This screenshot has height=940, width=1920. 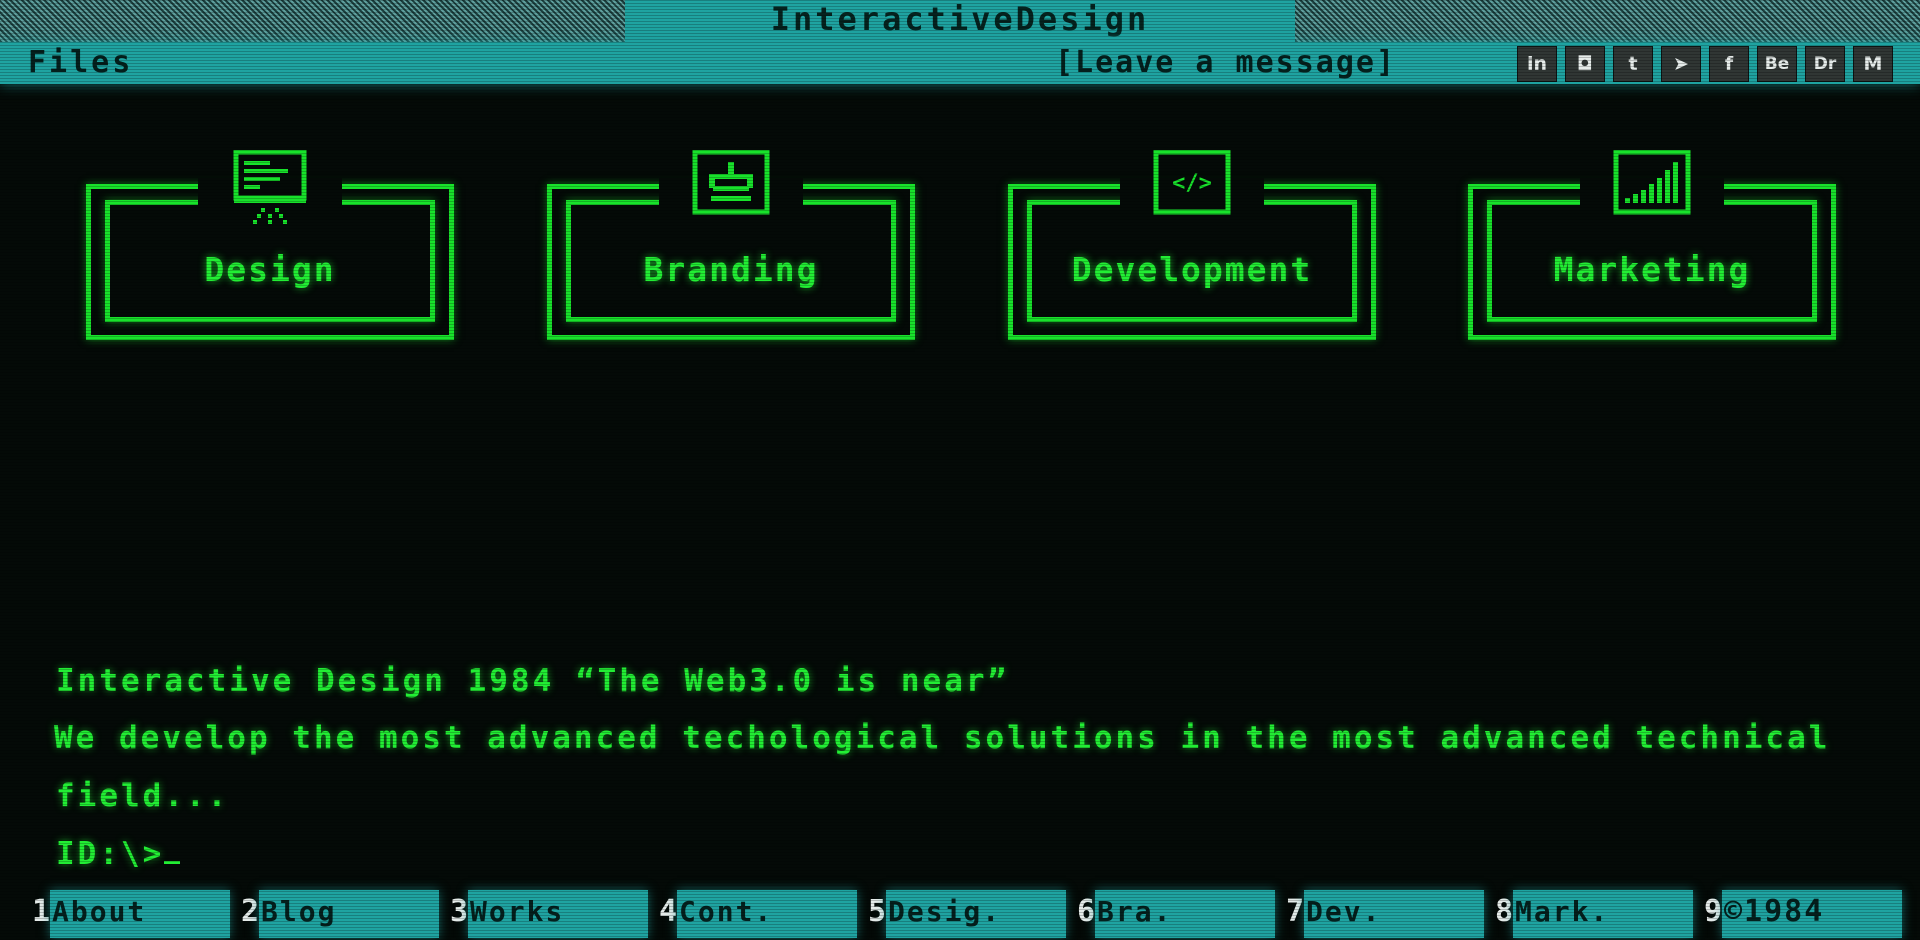 What do you see at coordinates (1812, 914) in the screenshot?
I see `fkey-label: ©1984` at bounding box center [1812, 914].